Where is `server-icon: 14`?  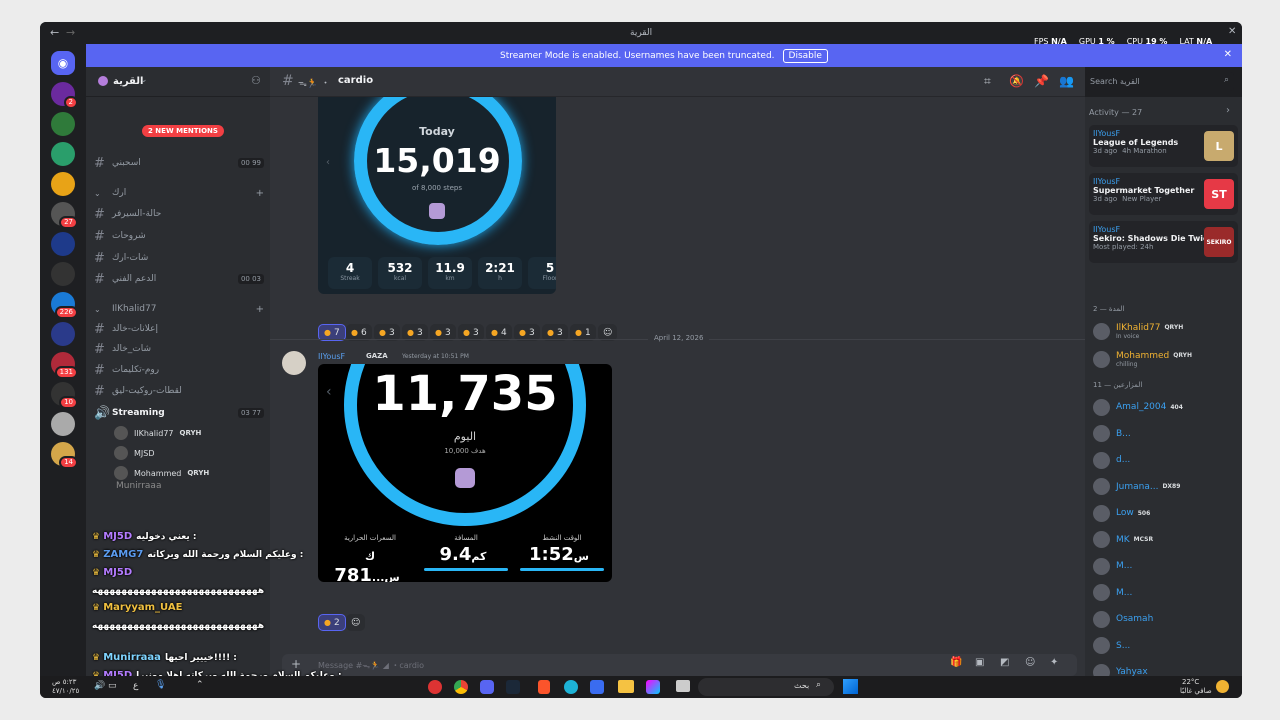
server-icon: 14 is located at coordinates (64, 455).